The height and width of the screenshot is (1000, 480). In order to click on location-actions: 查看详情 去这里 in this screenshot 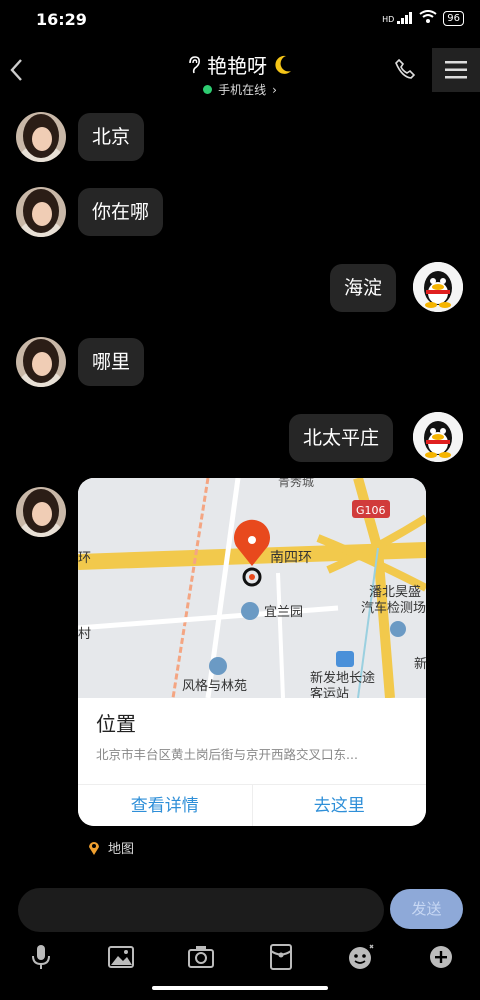, I will do `click(252, 805)`.